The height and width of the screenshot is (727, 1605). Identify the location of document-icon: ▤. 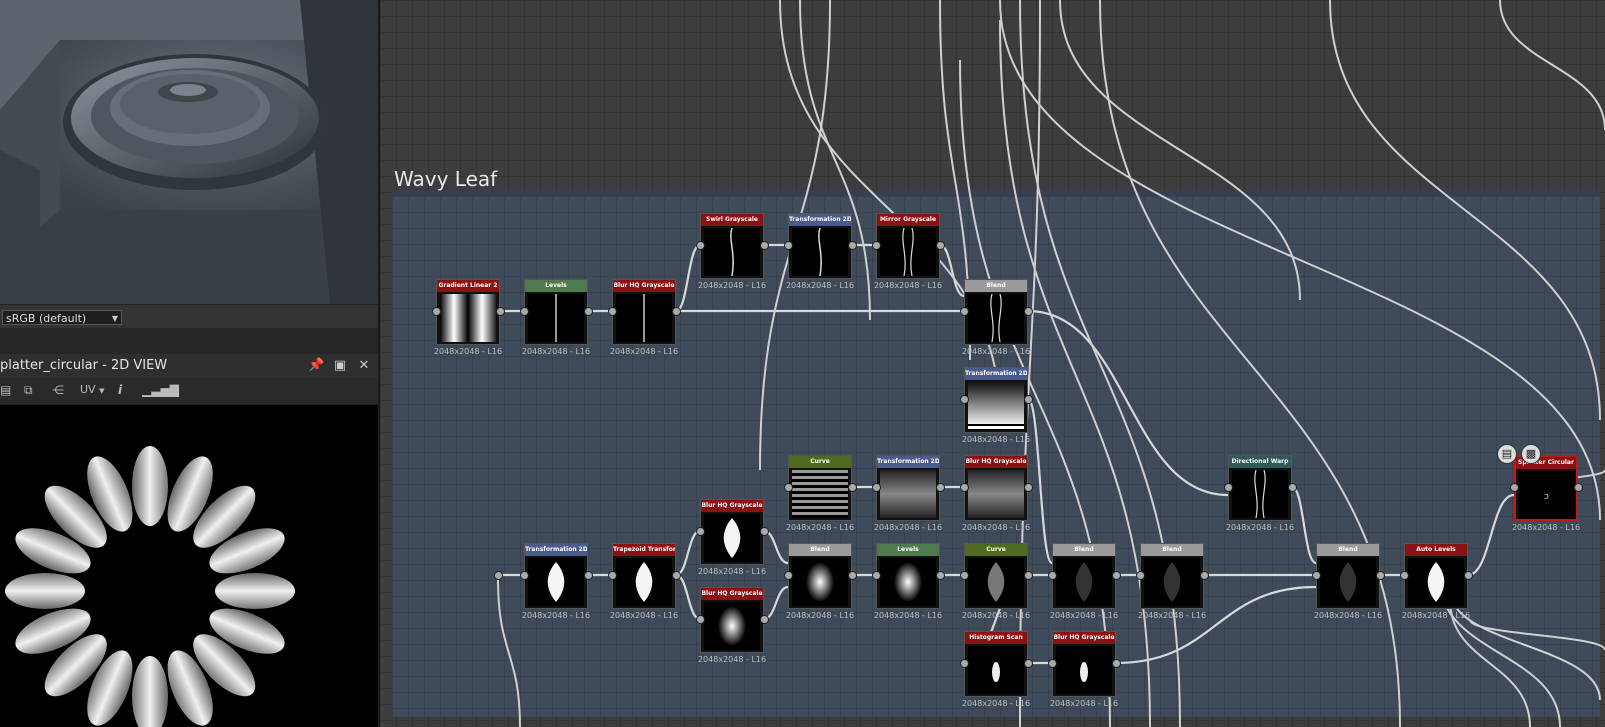
(1507, 454).